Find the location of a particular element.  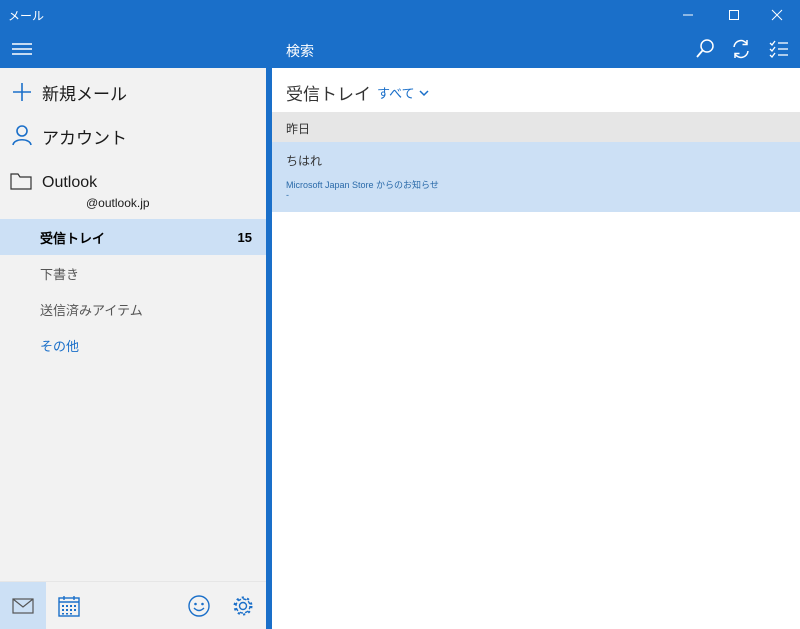

settings-icon is located at coordinates (243, 606).